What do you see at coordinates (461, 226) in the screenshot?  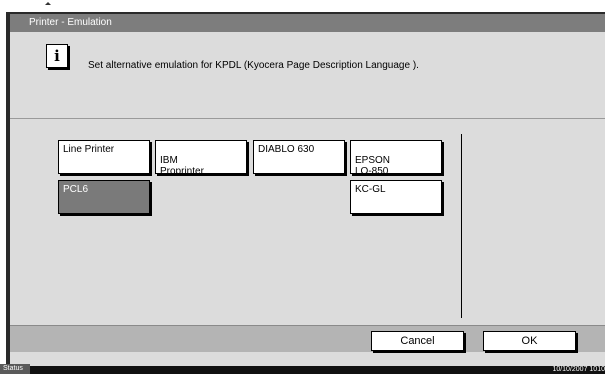 I see `column-divider` at bounding box center [461, 226].